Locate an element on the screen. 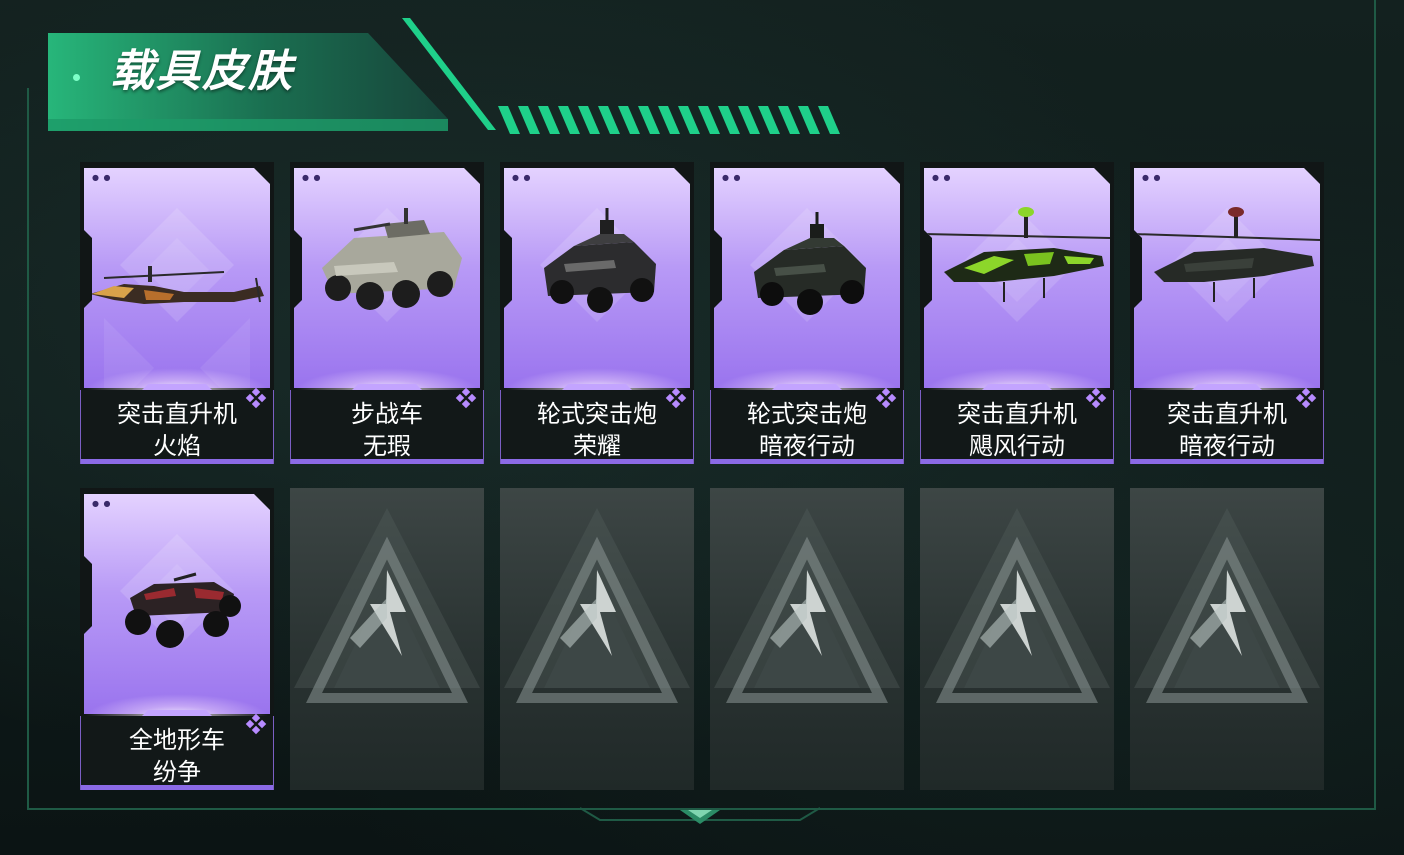  skin-card-armored-car-glory: ● ● 轮式突击炮 荣耀 is located at coordinates (597, 313).